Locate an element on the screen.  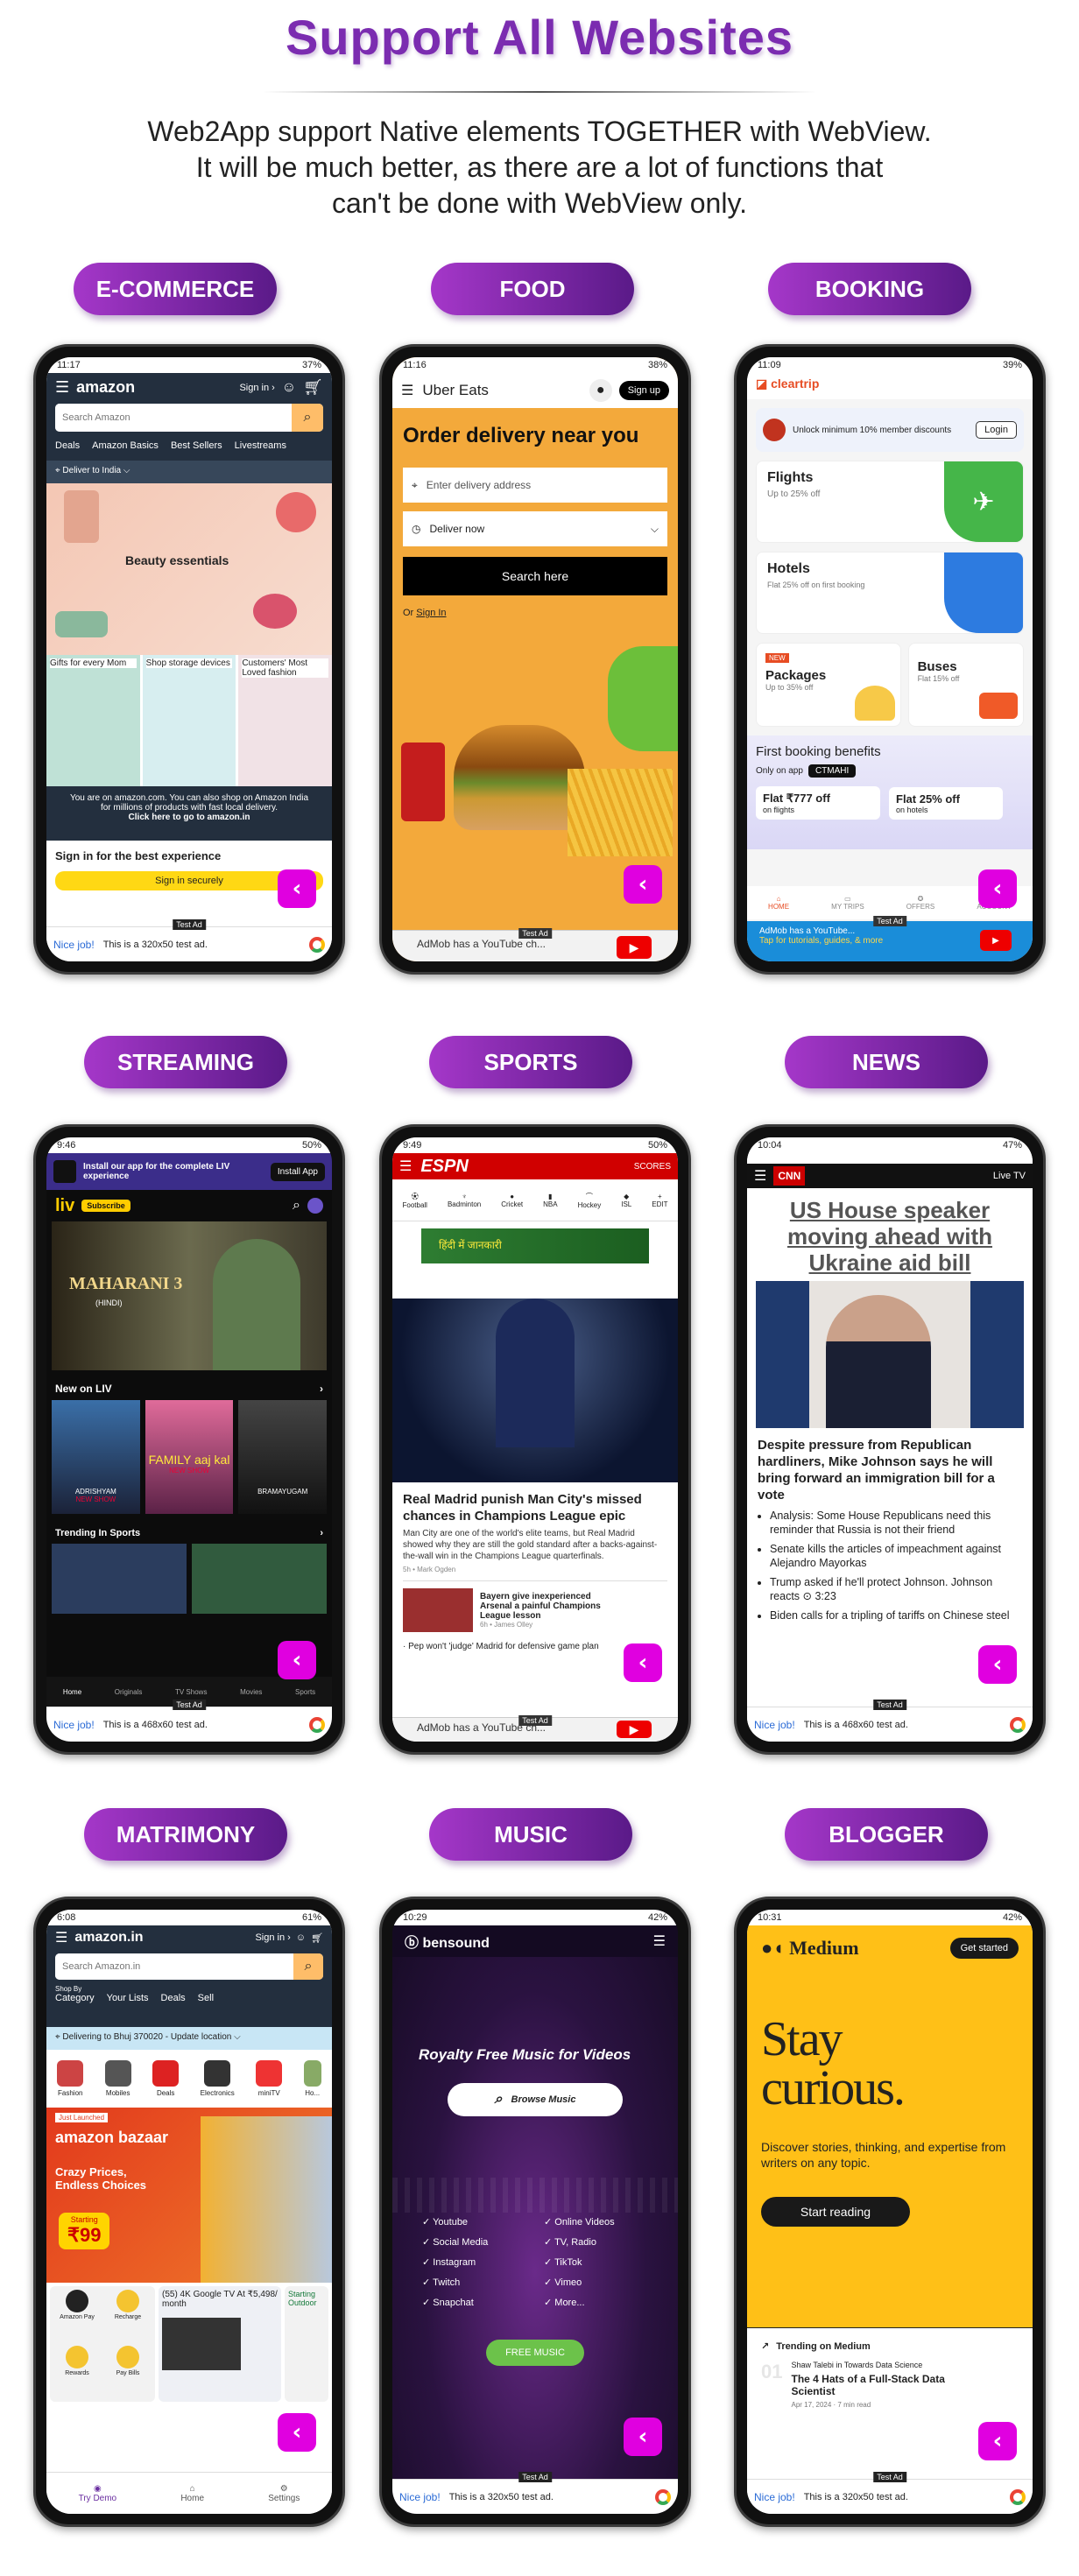
hero-photo is located at coordinates (535, 1390).